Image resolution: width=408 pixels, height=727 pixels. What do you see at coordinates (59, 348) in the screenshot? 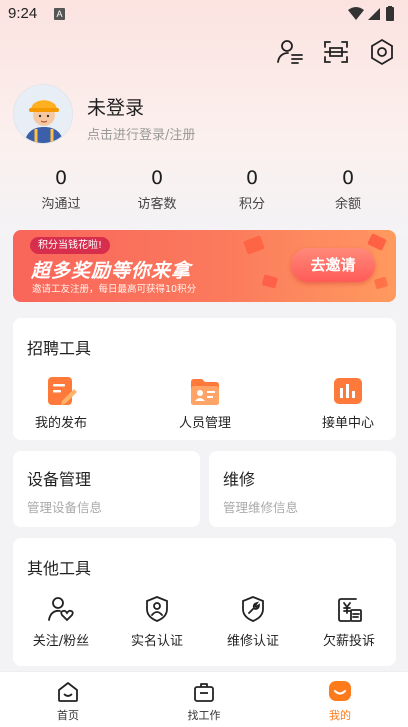
I see `section-title: 招聘工具` at bounding box center [59, 348].